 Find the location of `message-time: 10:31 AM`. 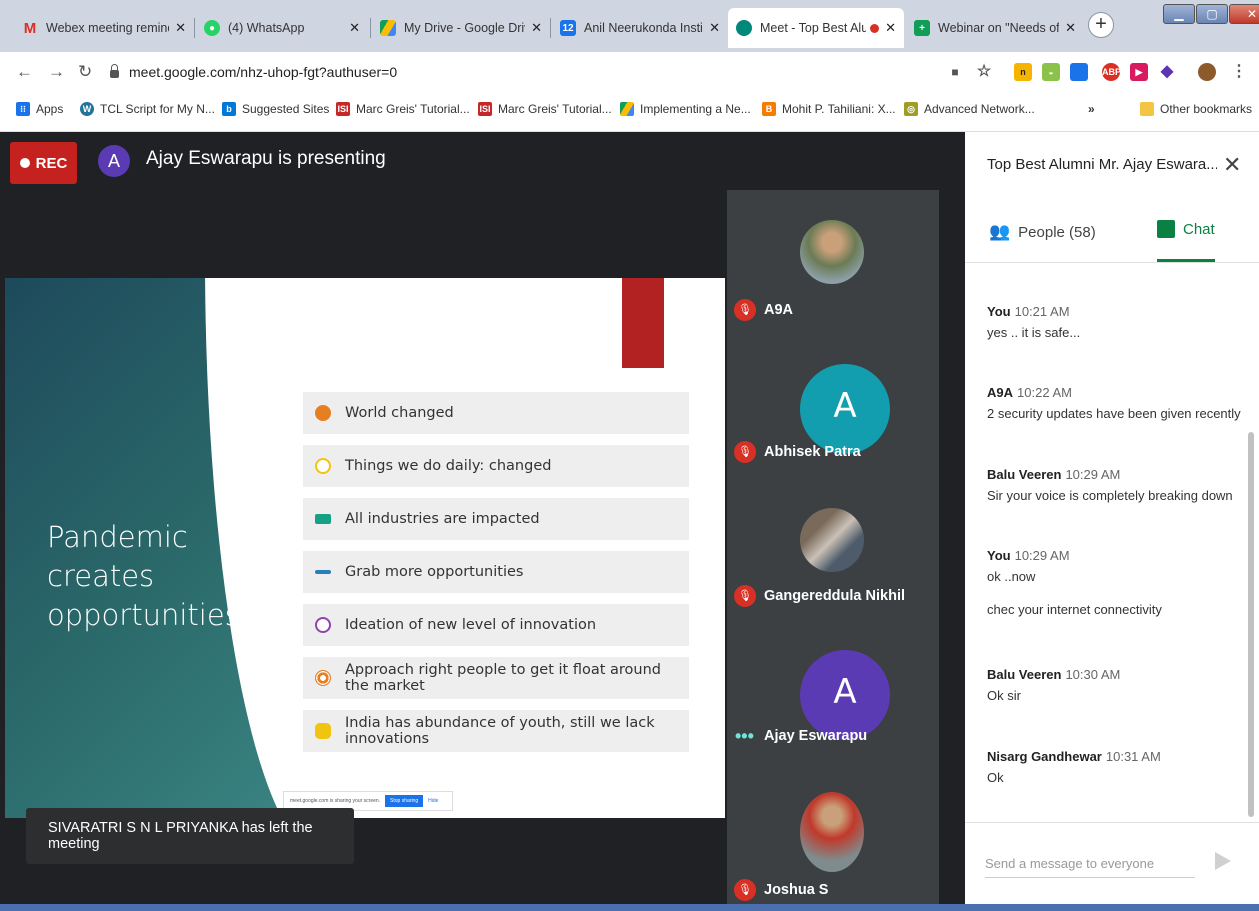

message-time: 10:31 AM is located at coordinates (1133, 756).